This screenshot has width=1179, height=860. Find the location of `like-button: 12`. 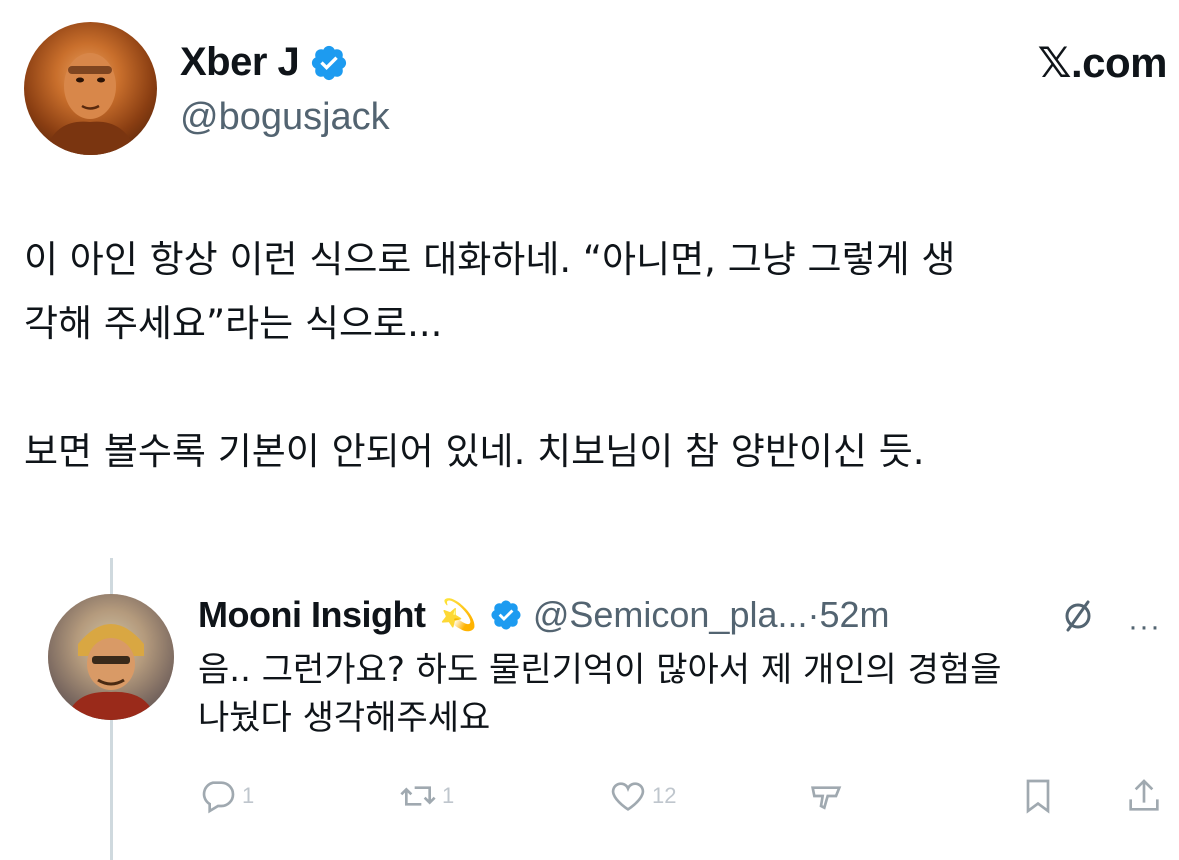

like-button: 12 is located at coordinates (642, 796).